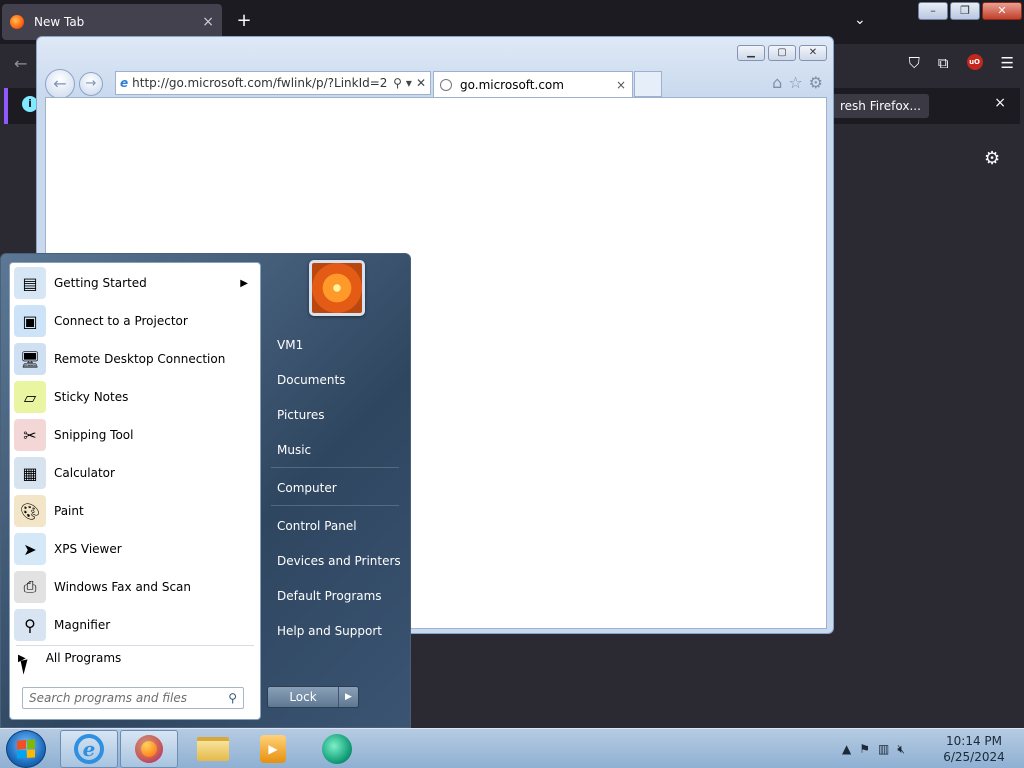 The width and height of the screenshot is (1024, 768). I want to click on start-program-snipping-tool: ✂ Snipping Tool, so click(135, 435).